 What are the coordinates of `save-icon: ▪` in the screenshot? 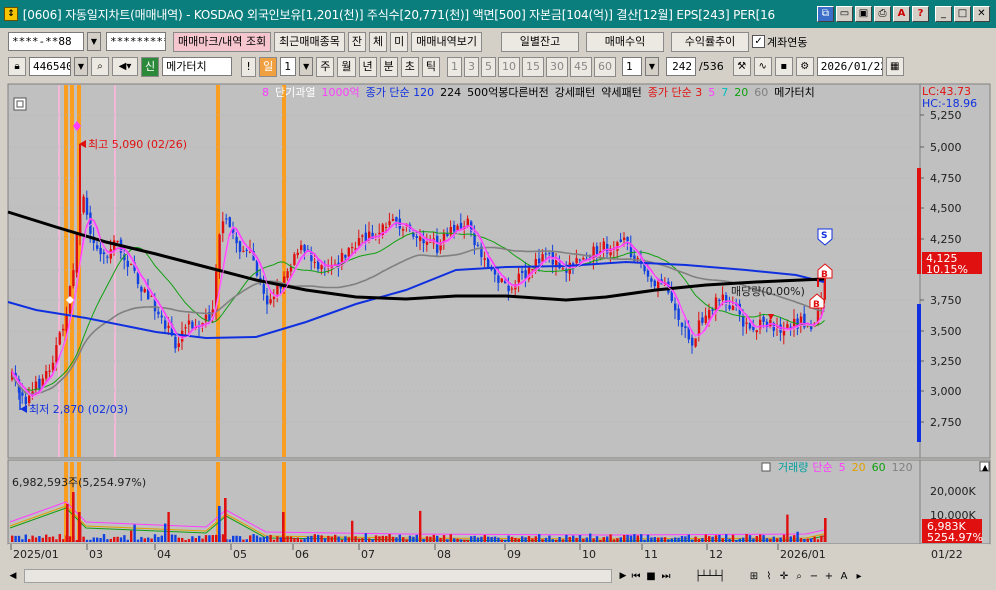 It's located at (783, 66).